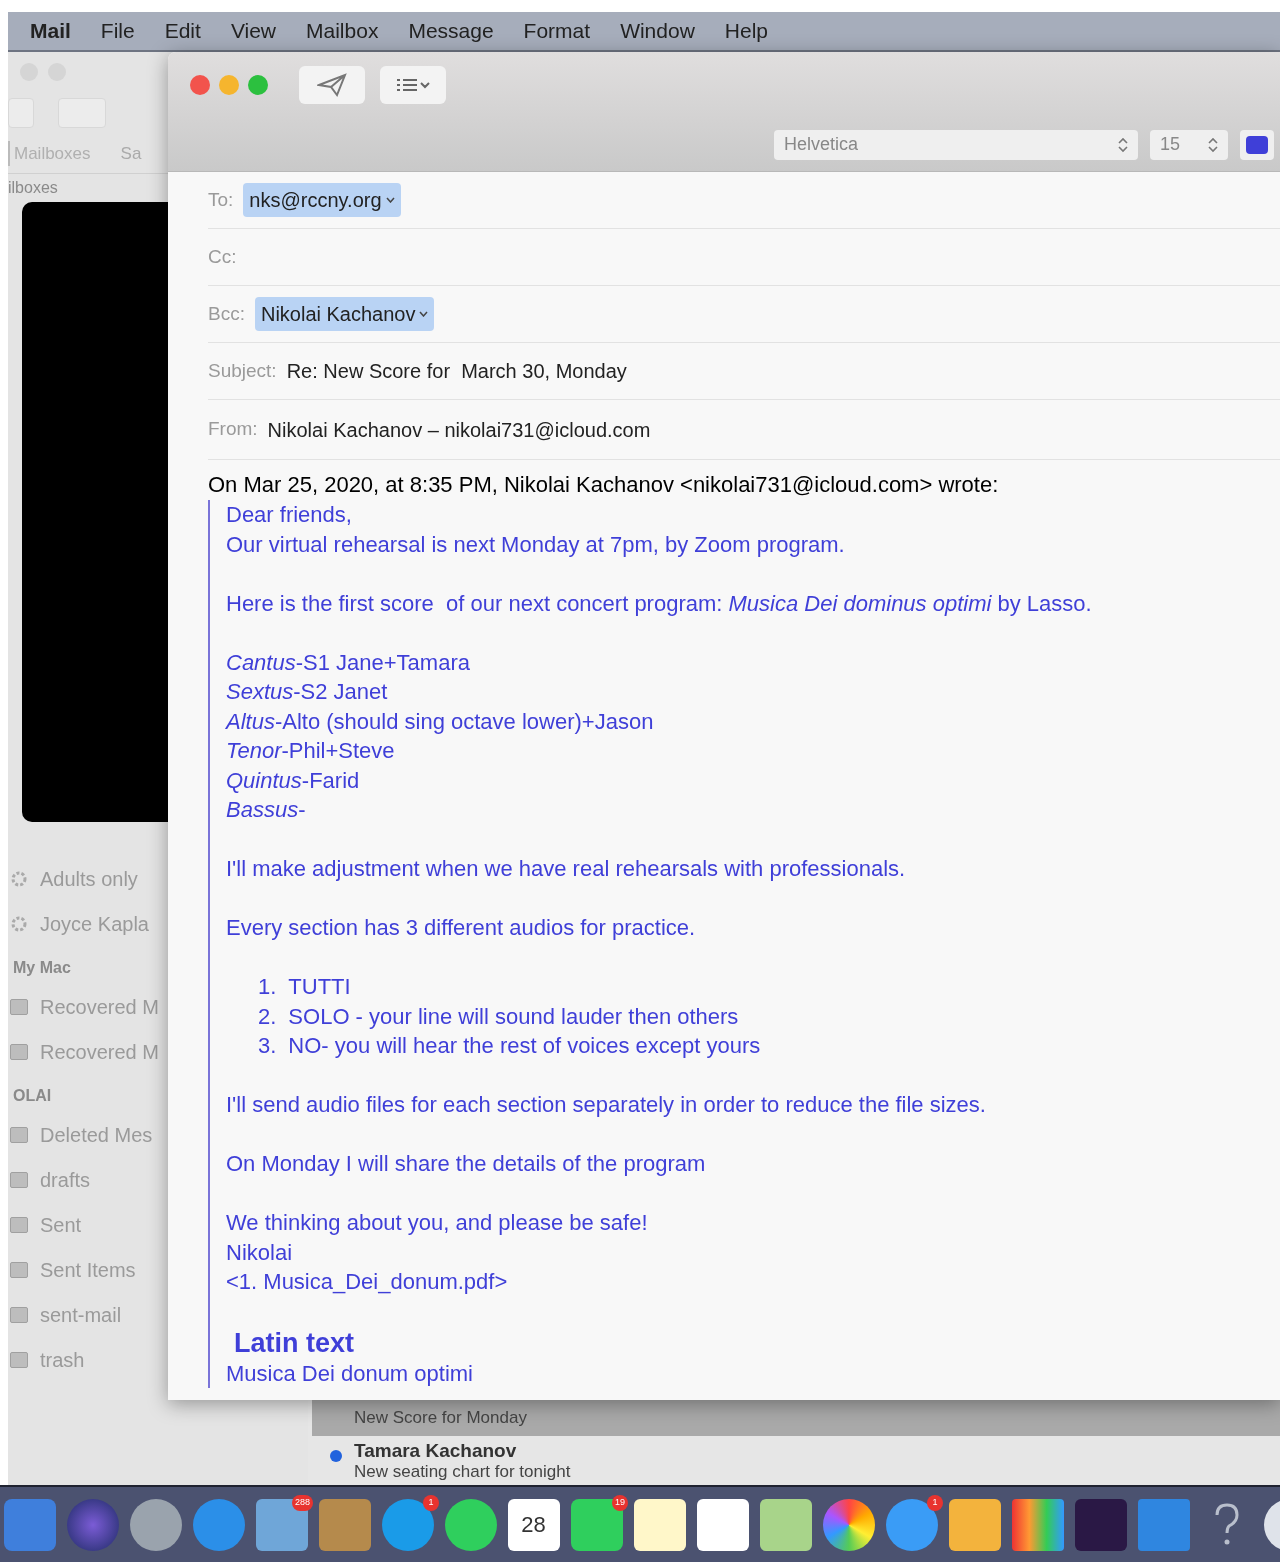 This screenshot has height=1562, width=1280. What do you see at coordinates (267, 987) in the screenshot?
I see `list-number: 1.` at bounding box center [267, 987].